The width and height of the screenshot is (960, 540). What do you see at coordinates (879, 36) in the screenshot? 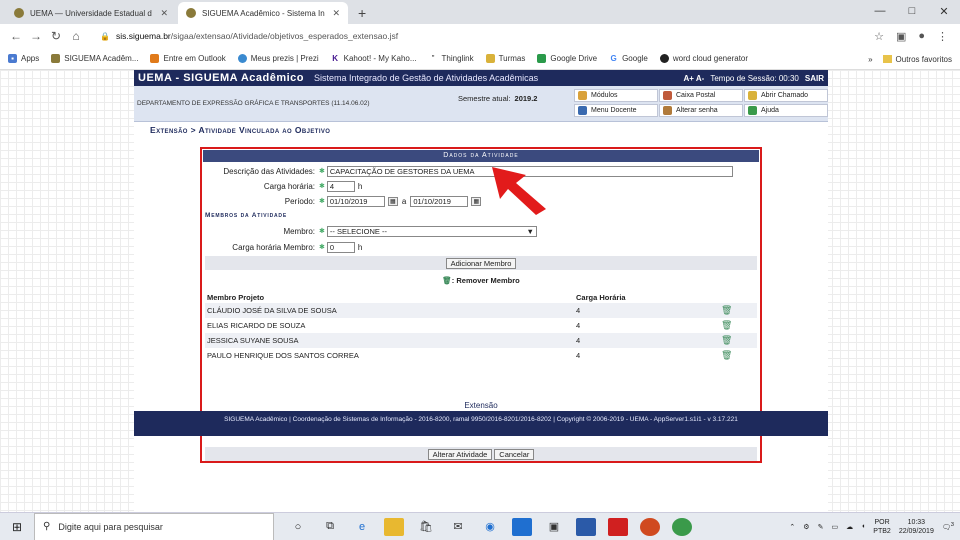
I see `star-bookmark-icon: ☆` at bounding box center [879, 36].